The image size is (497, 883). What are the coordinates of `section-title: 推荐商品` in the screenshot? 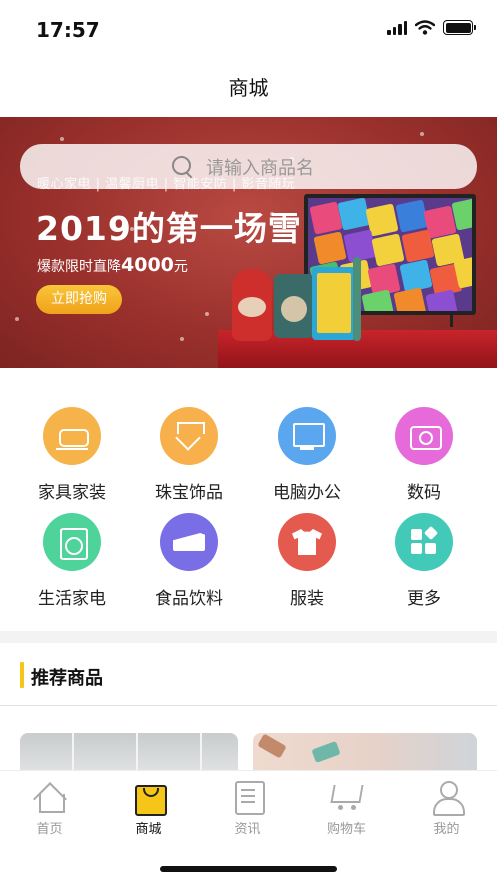 It's located at (67, 678).